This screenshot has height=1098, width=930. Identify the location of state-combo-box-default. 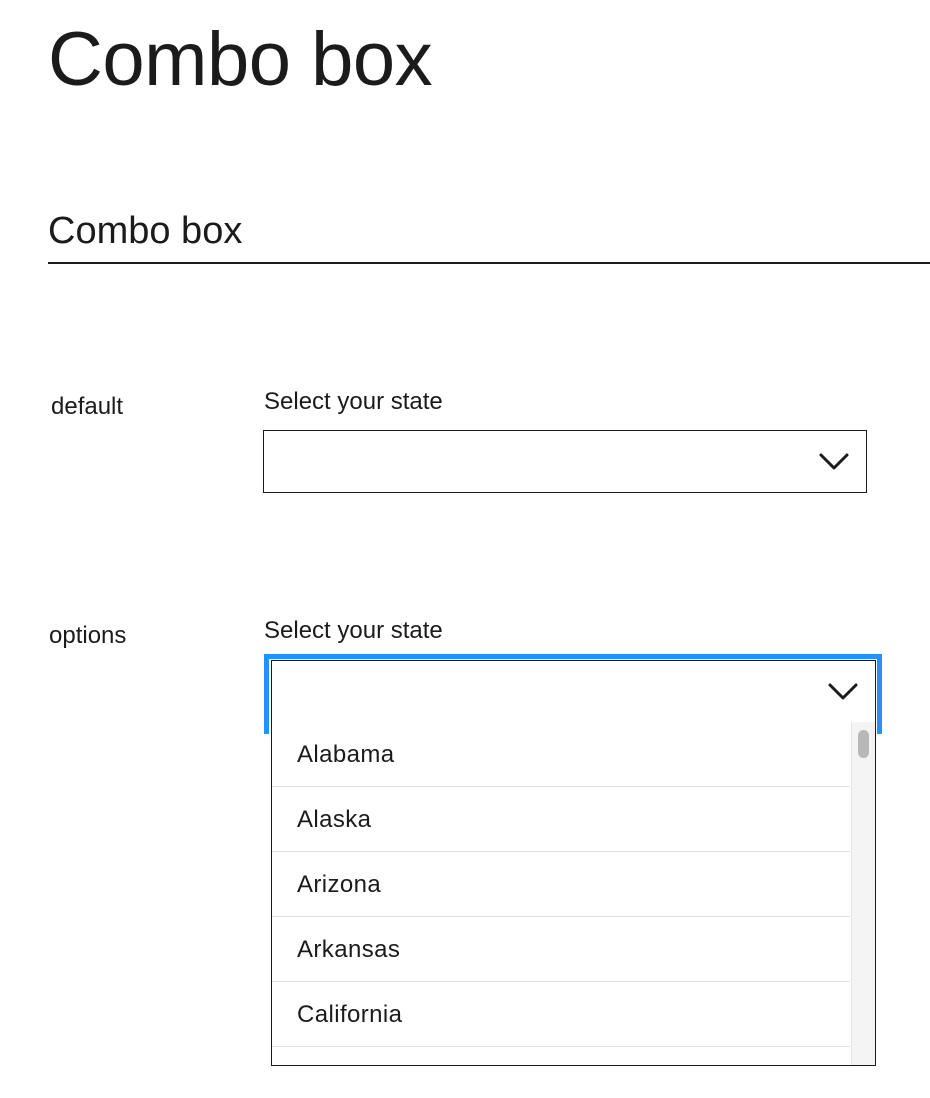
(565, 461).